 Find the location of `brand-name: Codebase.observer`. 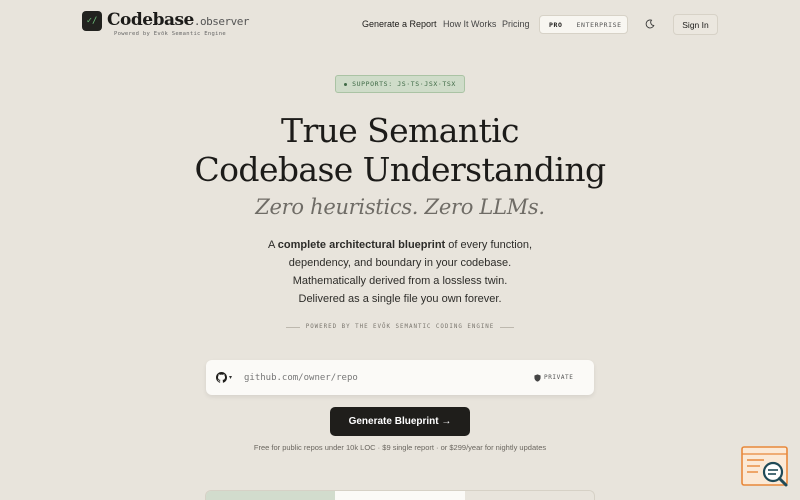

brand-name: Codebase.observer is located at coordinates (178, 21).